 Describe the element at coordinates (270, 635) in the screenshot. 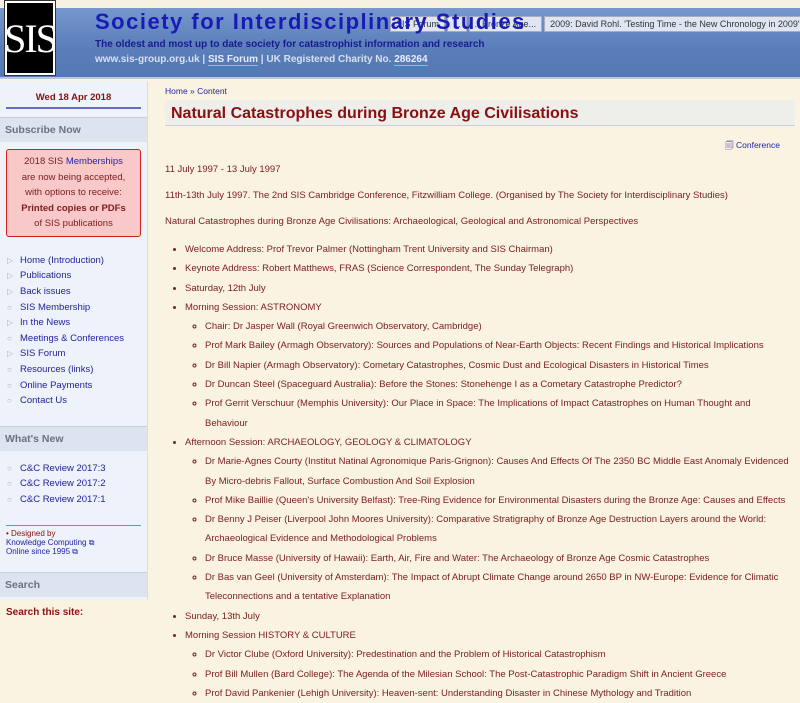

I see `program-item-text: Morning Session HISTORY & CULTURE` at that location.